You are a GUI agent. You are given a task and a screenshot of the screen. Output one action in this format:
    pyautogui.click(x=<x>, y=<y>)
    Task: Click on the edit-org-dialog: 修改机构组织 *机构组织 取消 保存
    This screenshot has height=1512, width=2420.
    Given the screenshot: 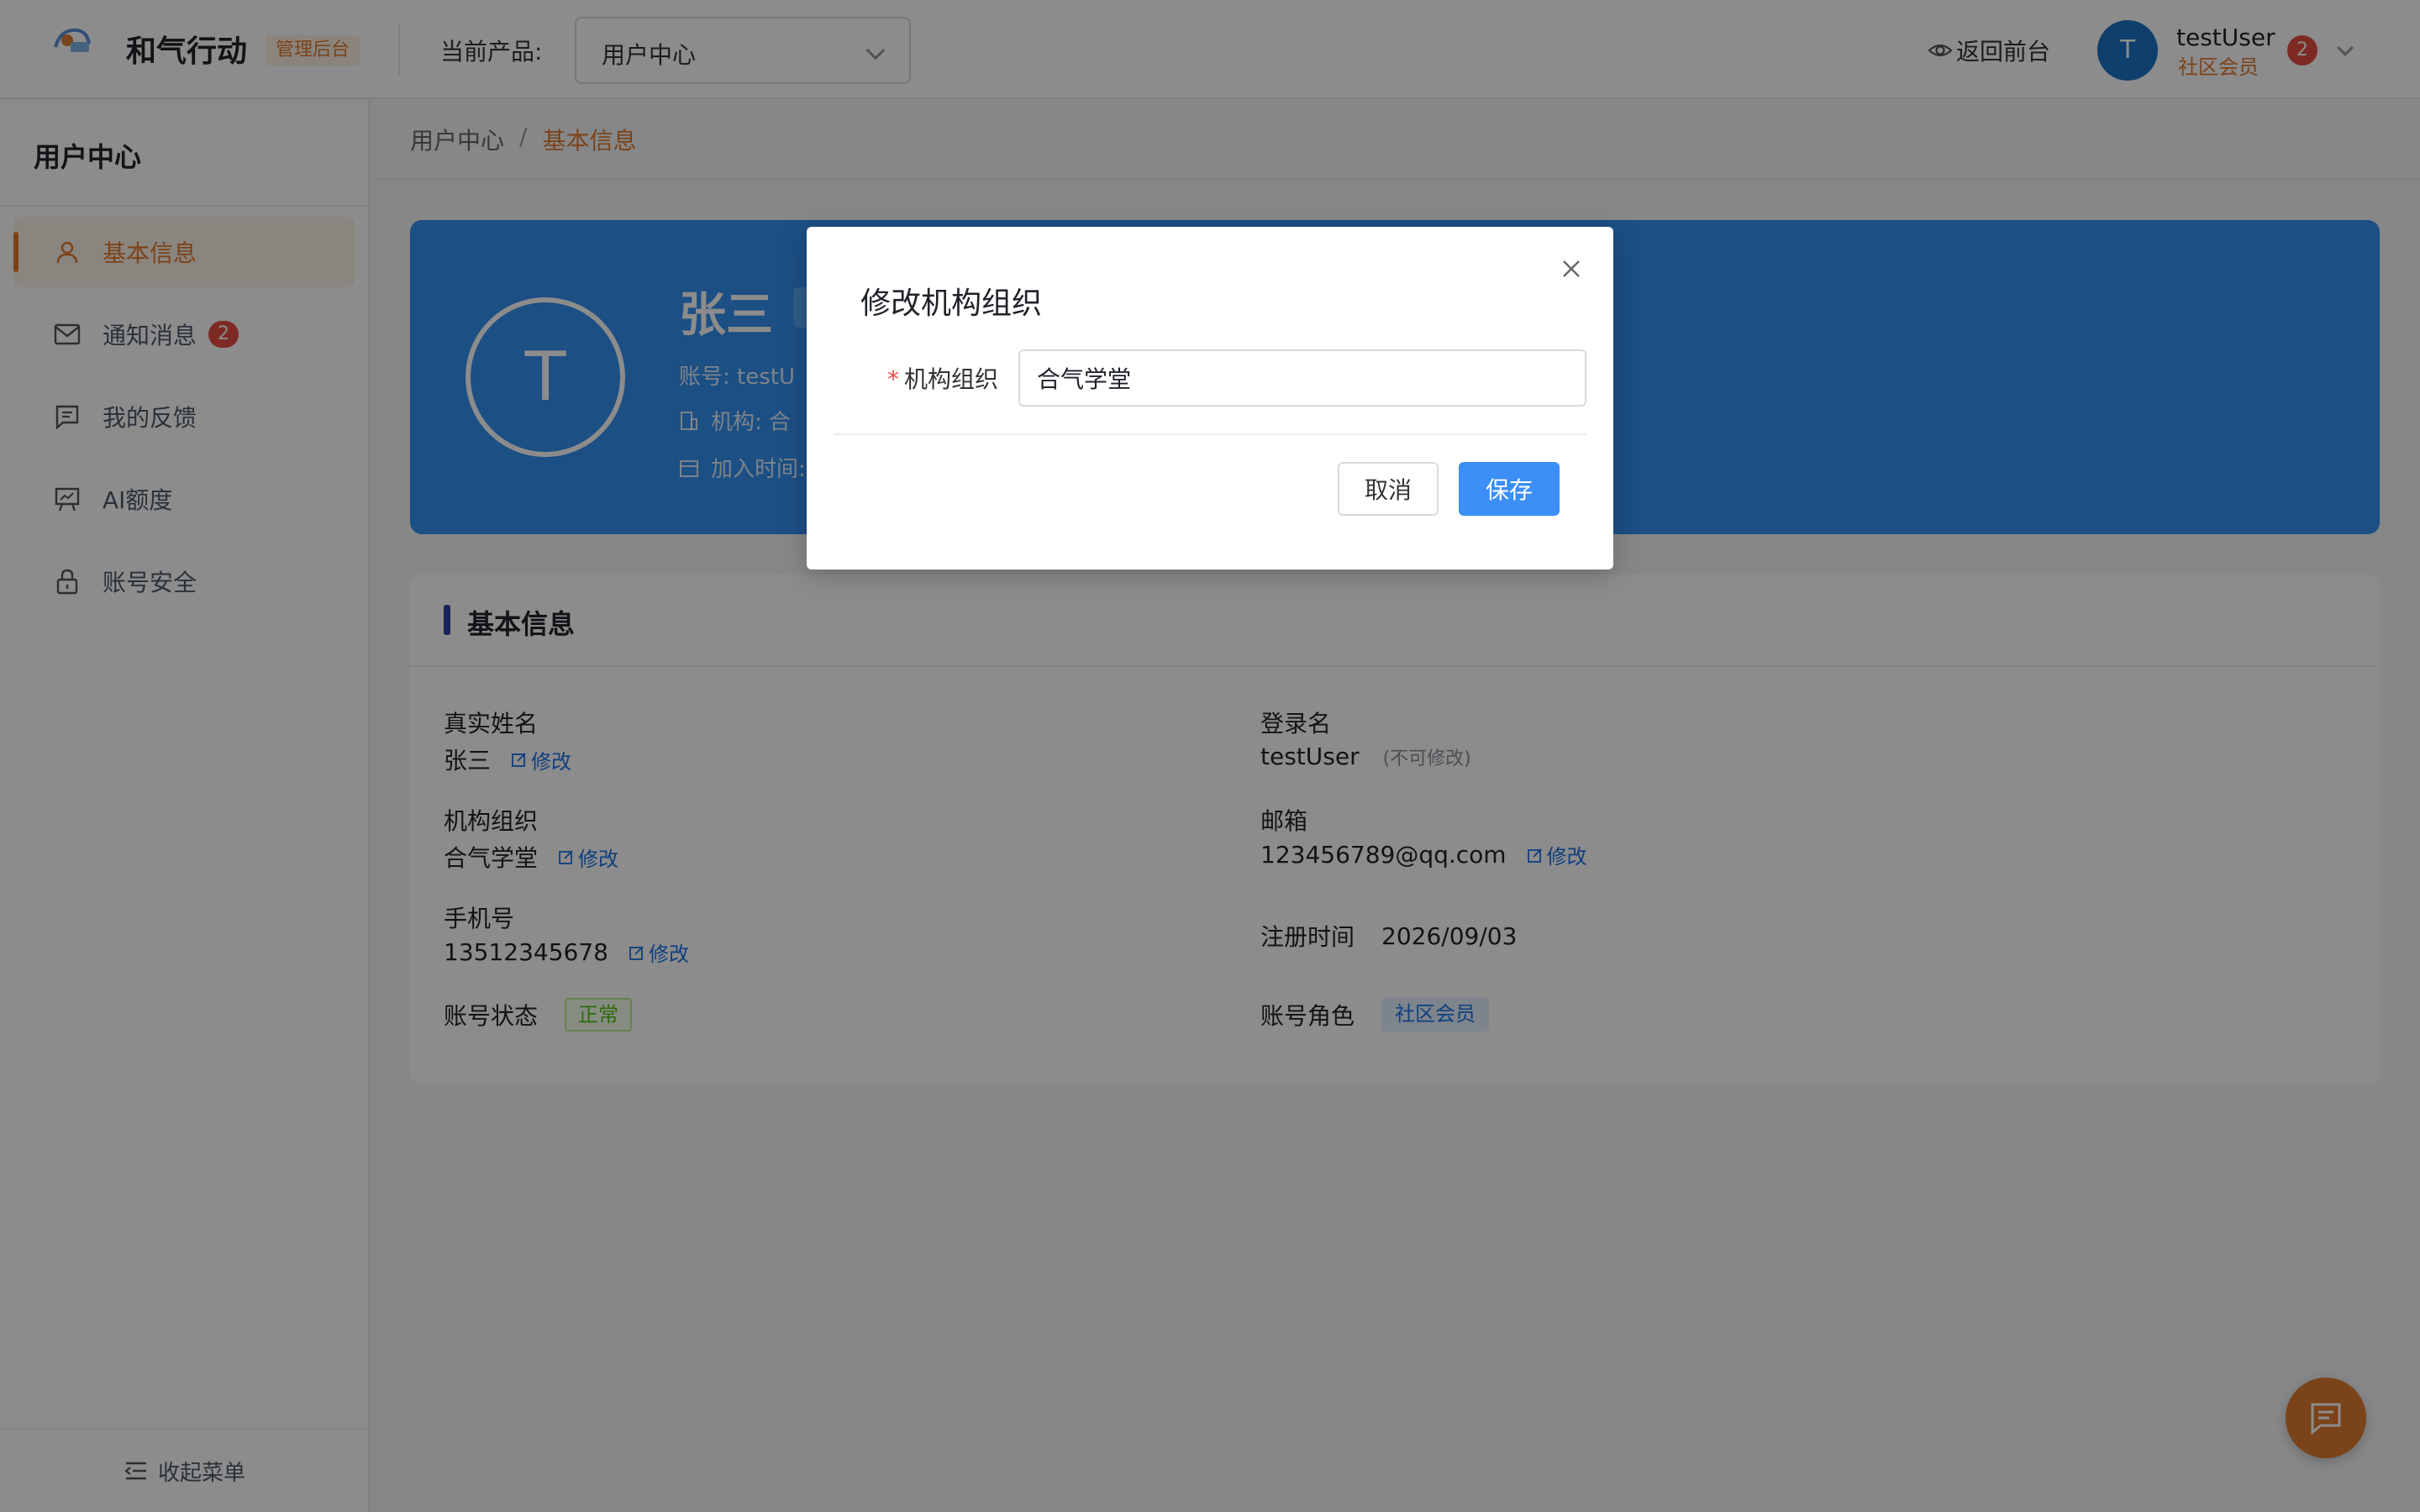 What is the action you would take?
    pyautogui.click(x=1210, y=398)
    